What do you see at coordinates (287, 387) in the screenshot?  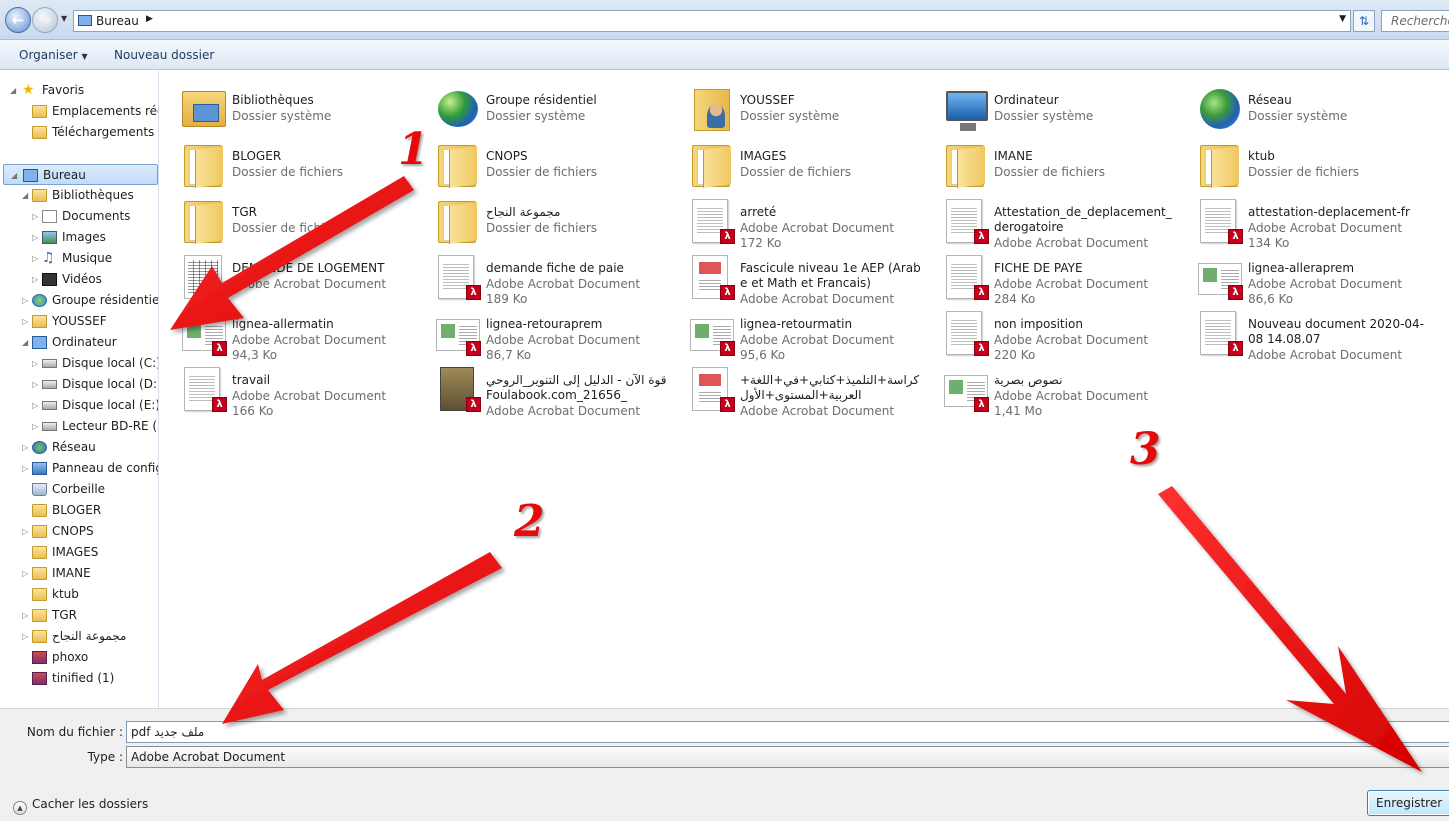 I see `file-item: λ travail Adobe Acrobat Document 166 Ko` at bounding box center [287, 387].